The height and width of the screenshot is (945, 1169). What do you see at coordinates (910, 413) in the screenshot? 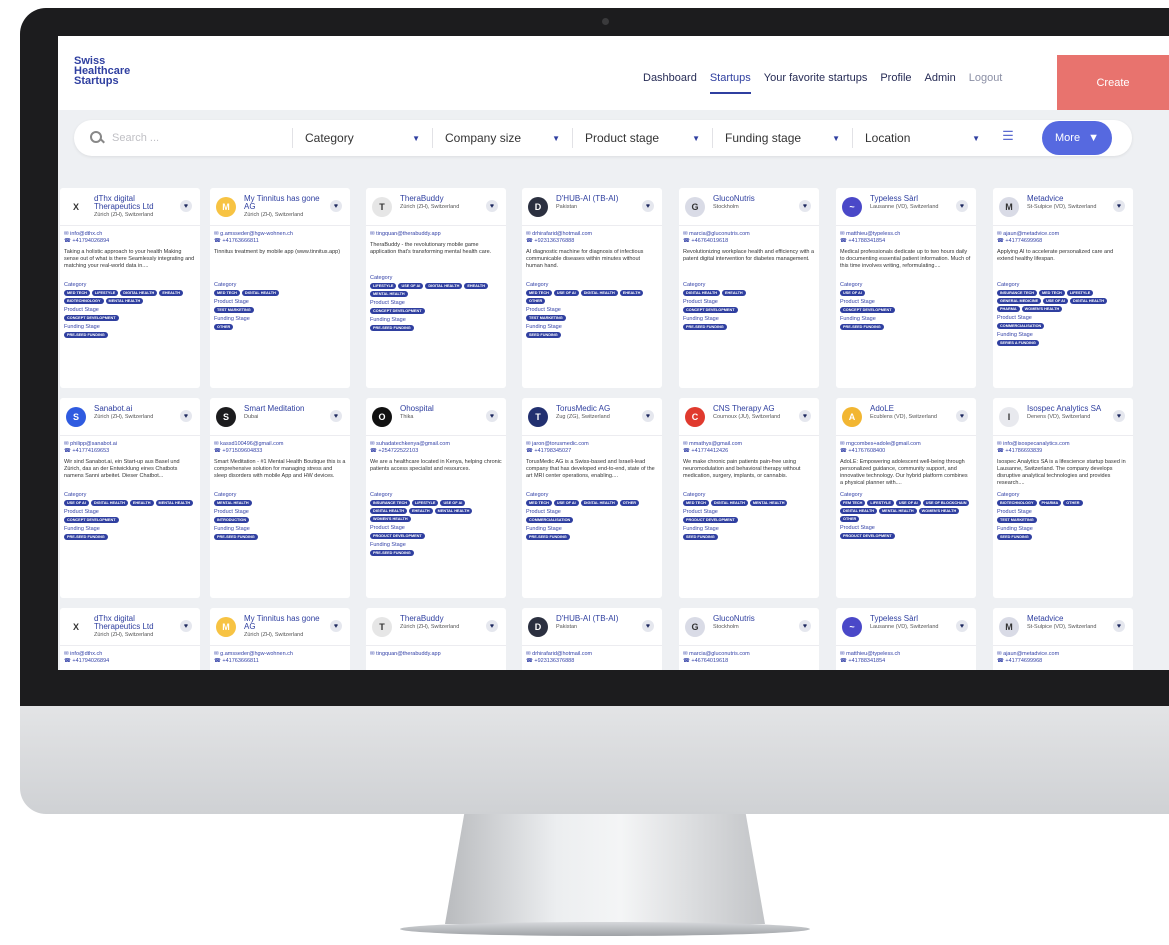
I see `company-name: AdoLE Ecublens (VD), Switzerland` at bounding box center [910, 413].